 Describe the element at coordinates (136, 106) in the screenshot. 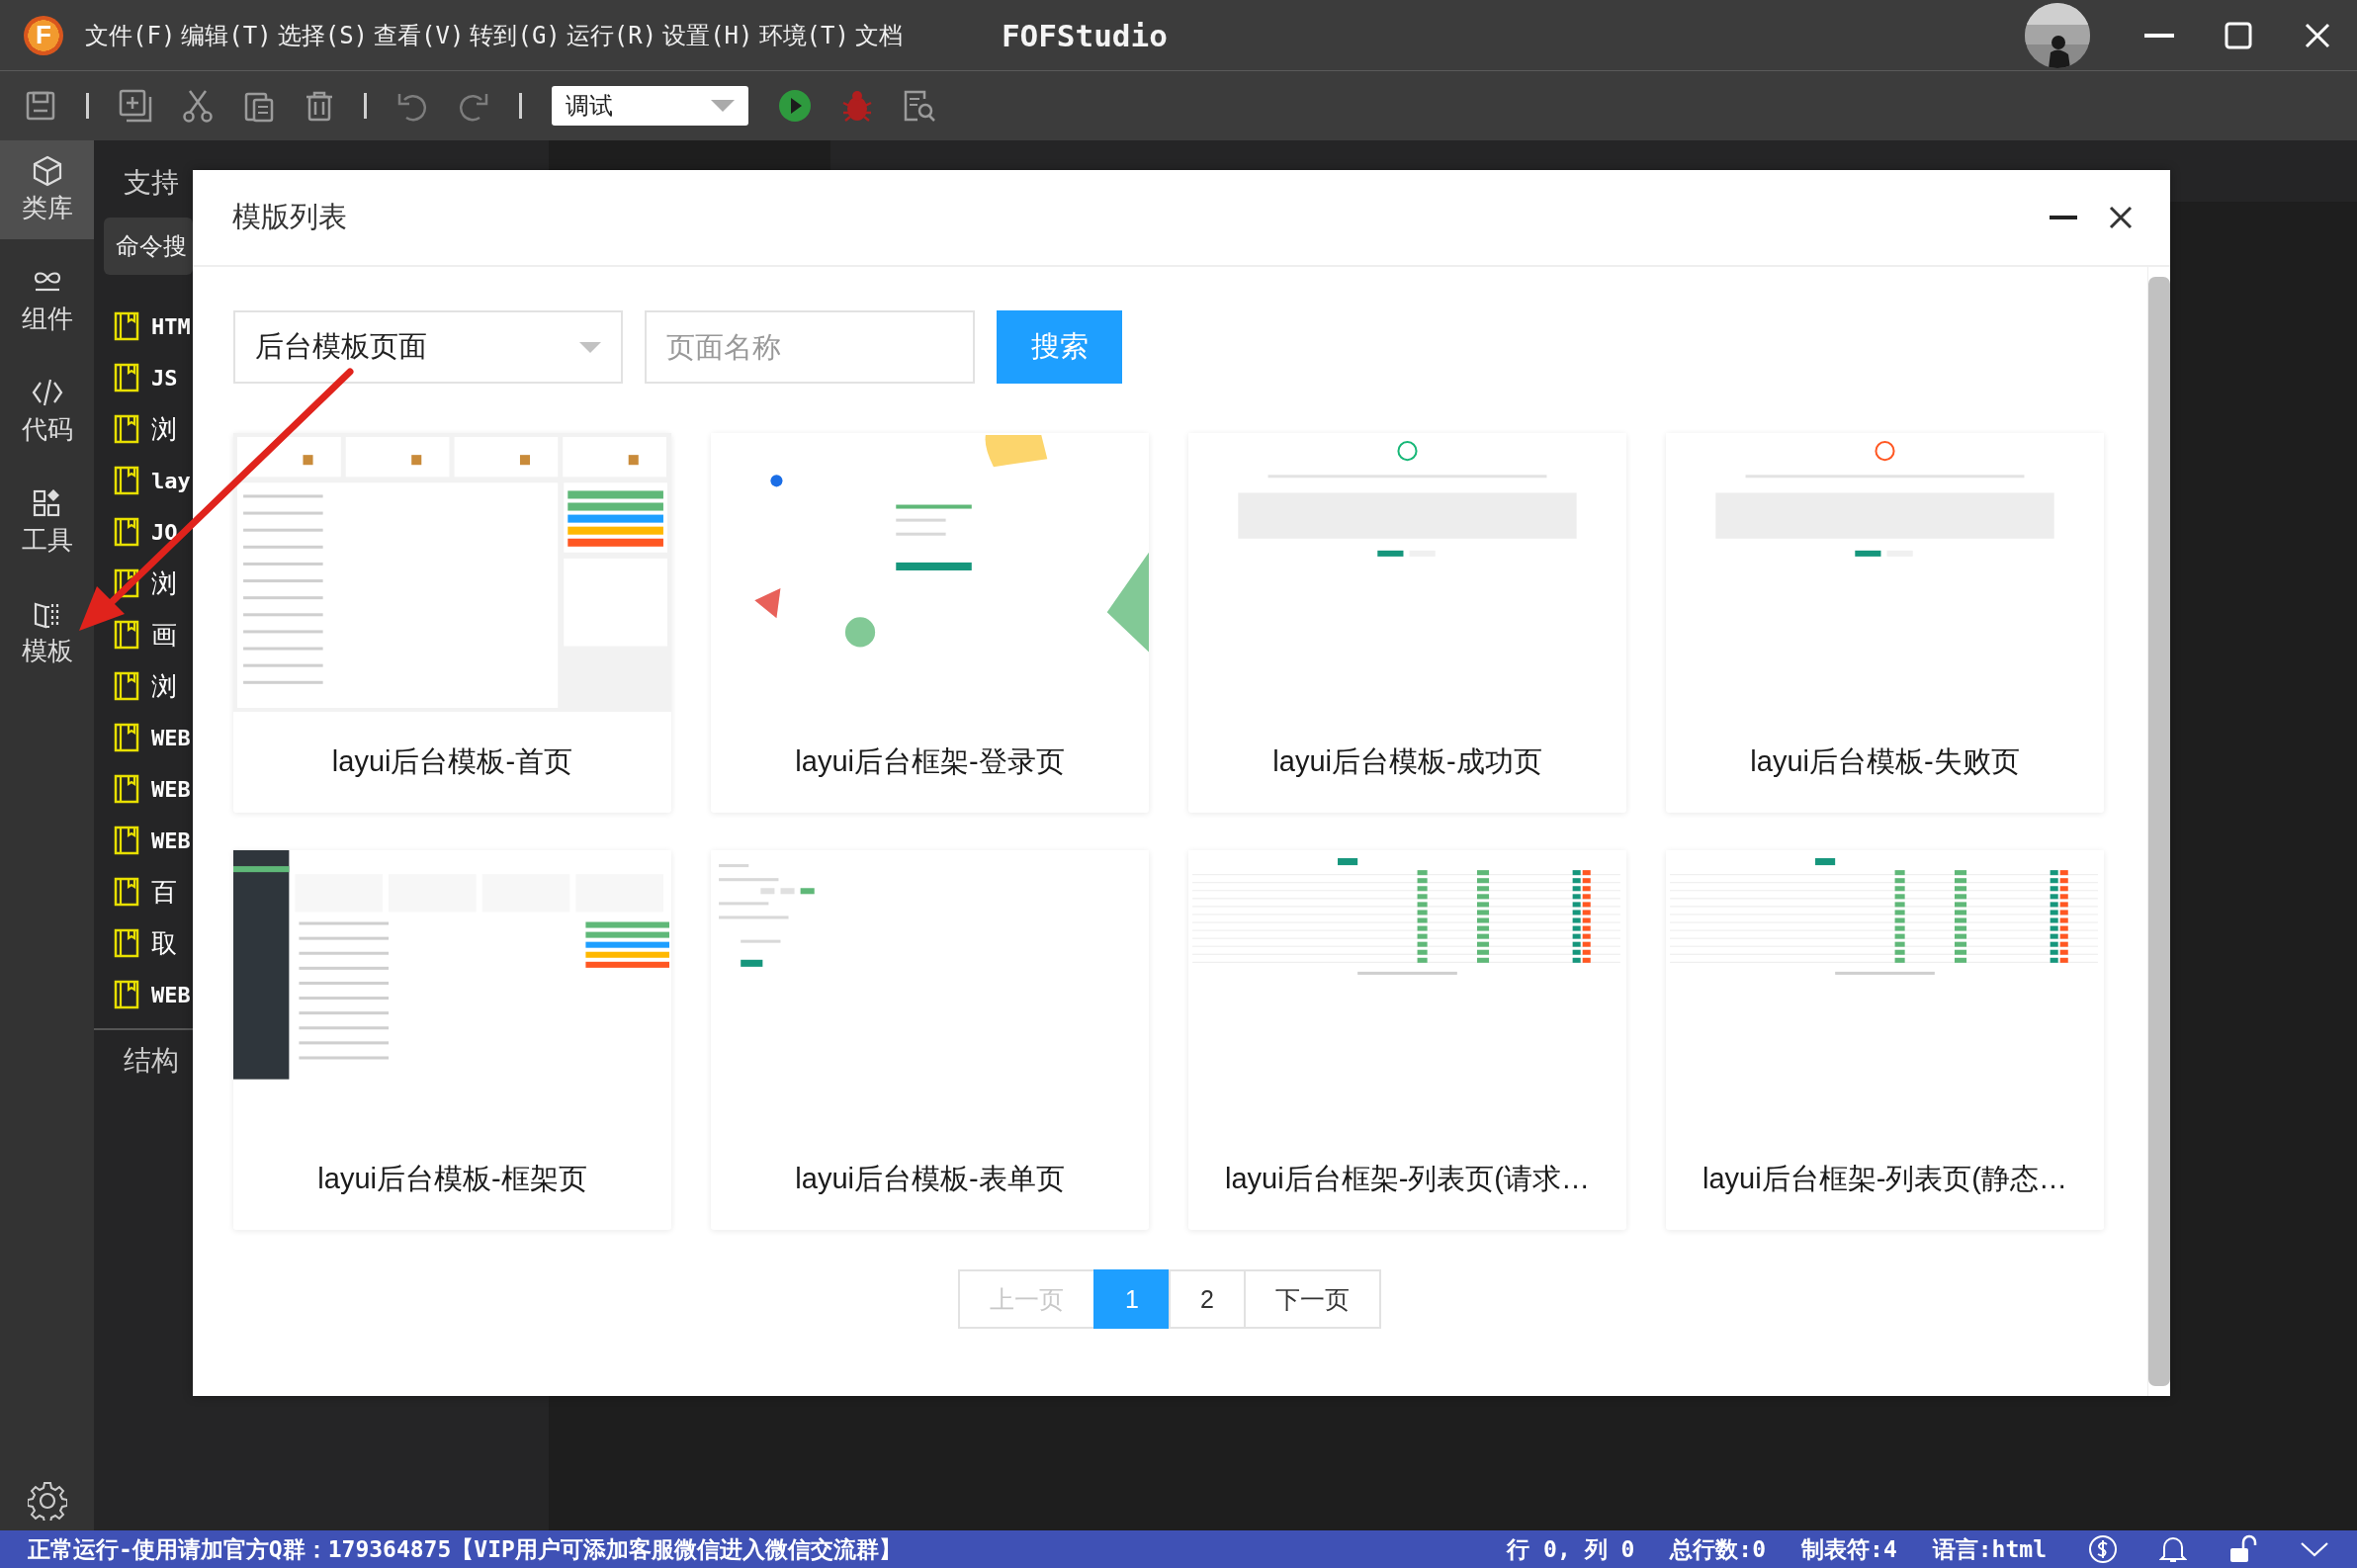

I see `add-file-icon` at that location.